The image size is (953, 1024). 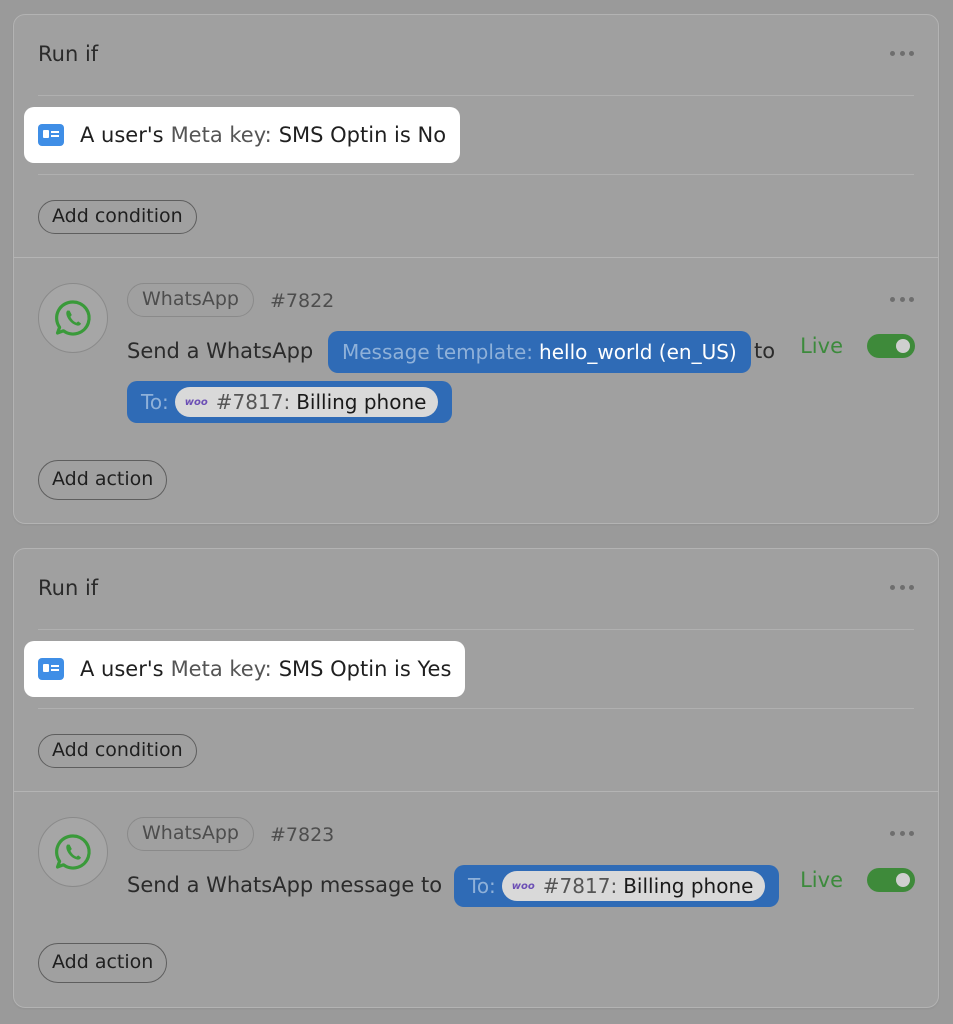 I want to click on condition-row: A user's Meta key: SMS Optin is Yes, so click(x=245, y=669).